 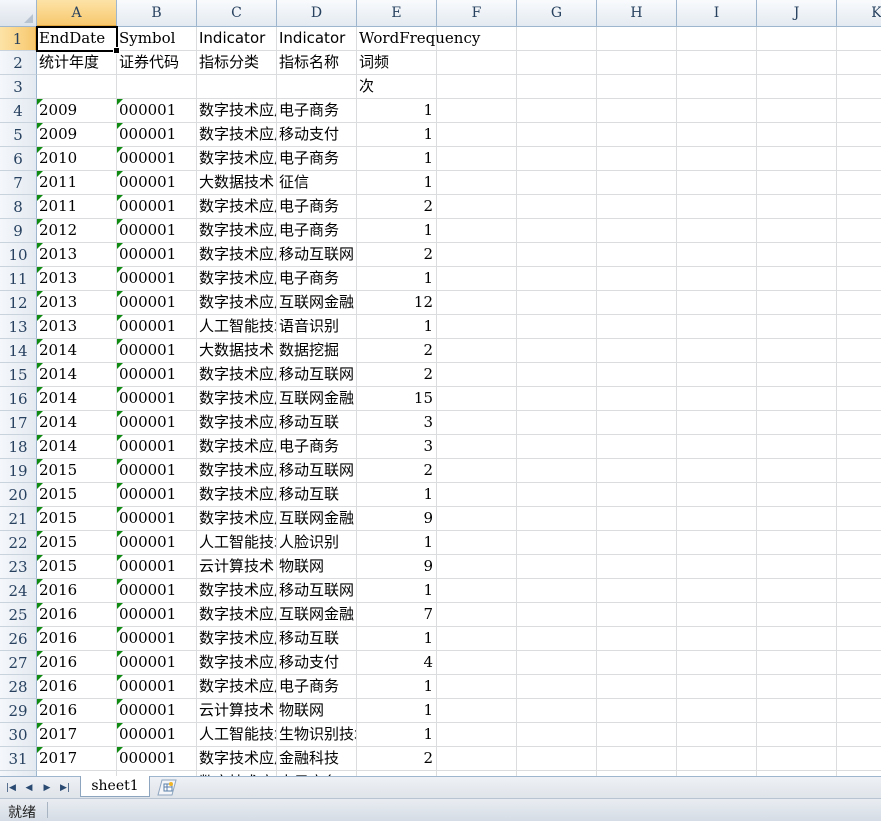 I want to click on cell-a21: 2015, so click(x=77, y=519).